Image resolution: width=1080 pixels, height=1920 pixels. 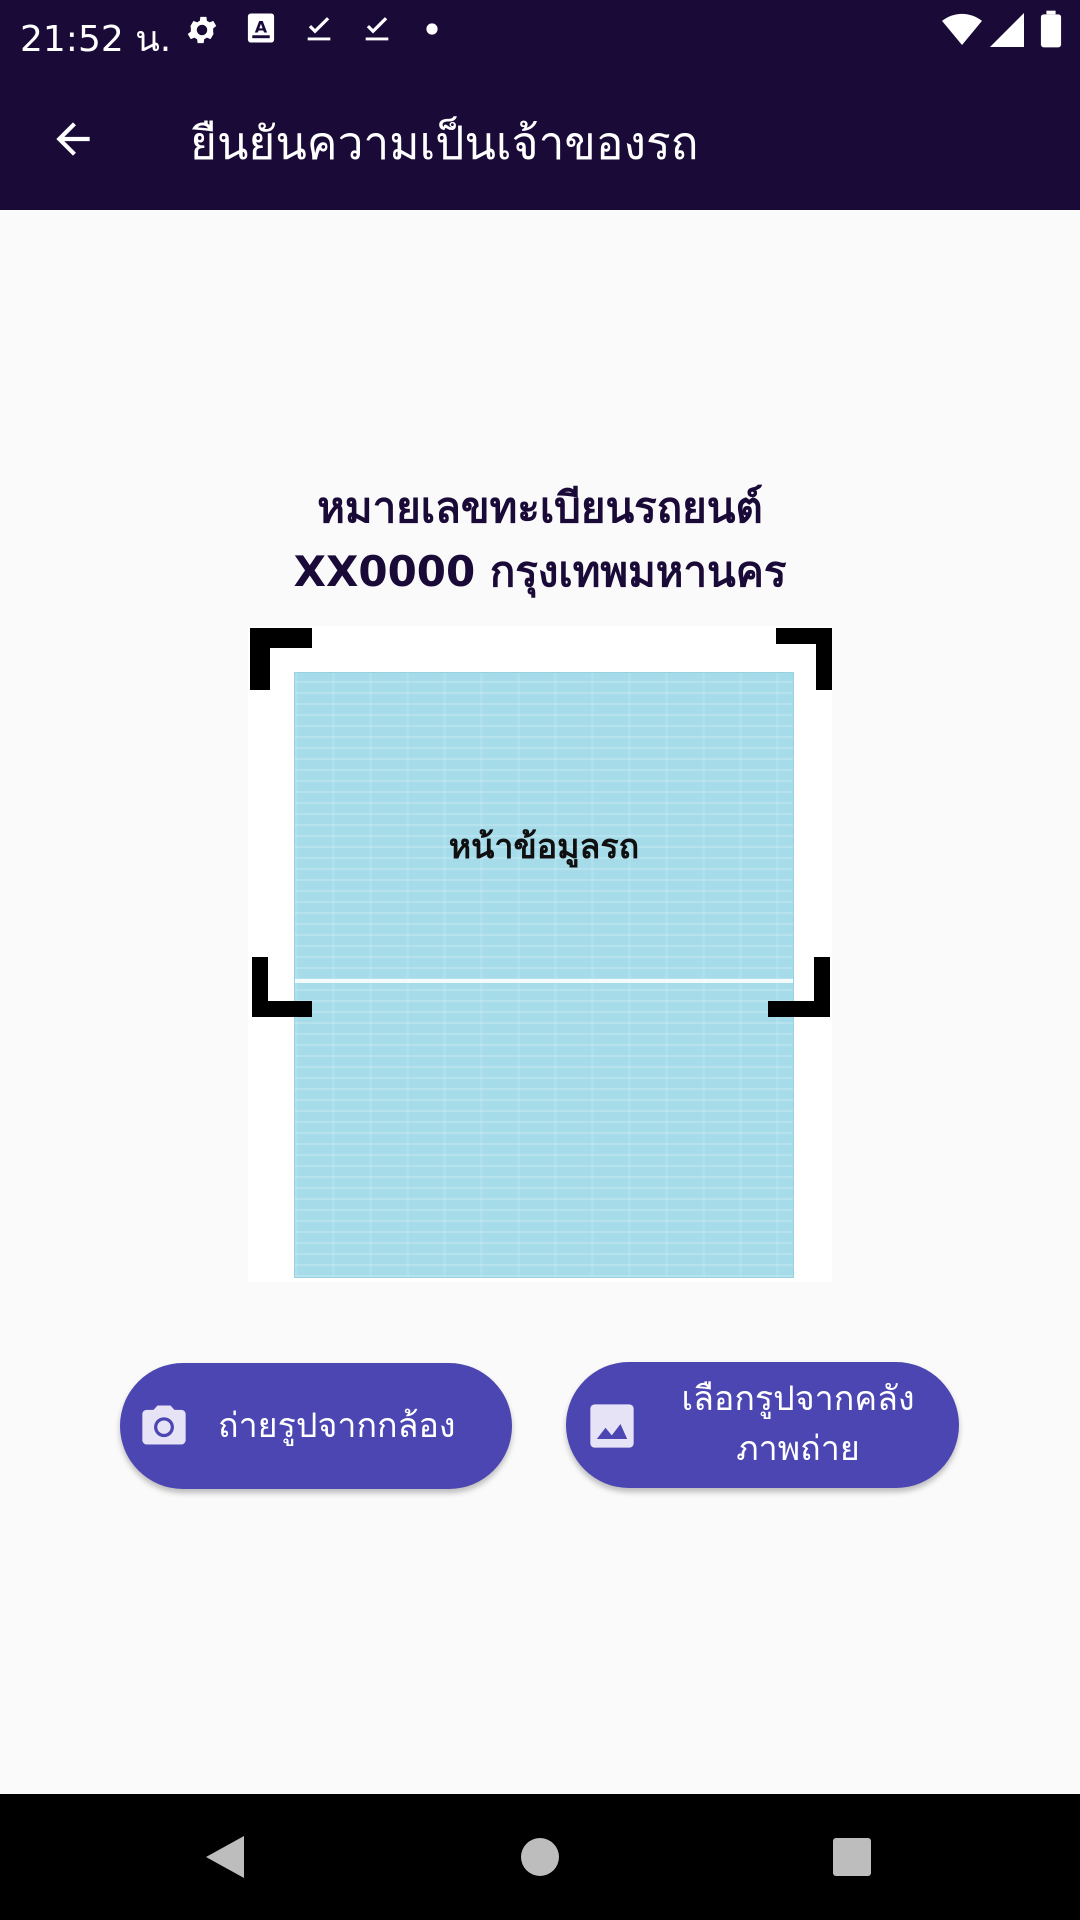 I want to click on page-title: ยืนยันความเป็นเจ้าของรถ, so click(x=444, y=143).